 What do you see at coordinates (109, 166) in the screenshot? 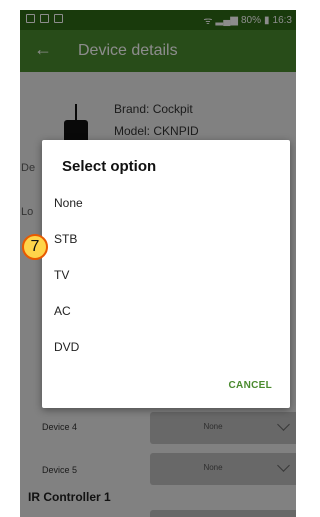
I see `dialog-title: Select option` at bounding box center [109, 166].